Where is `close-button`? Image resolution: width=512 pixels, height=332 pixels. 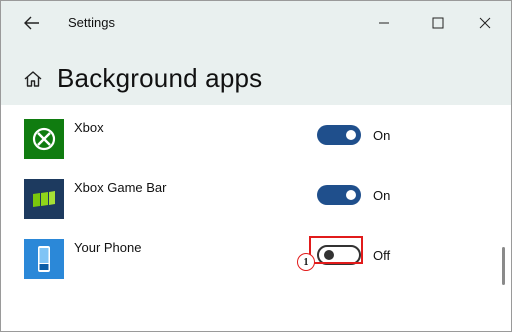
close-button is located at coordinates (485, 23).